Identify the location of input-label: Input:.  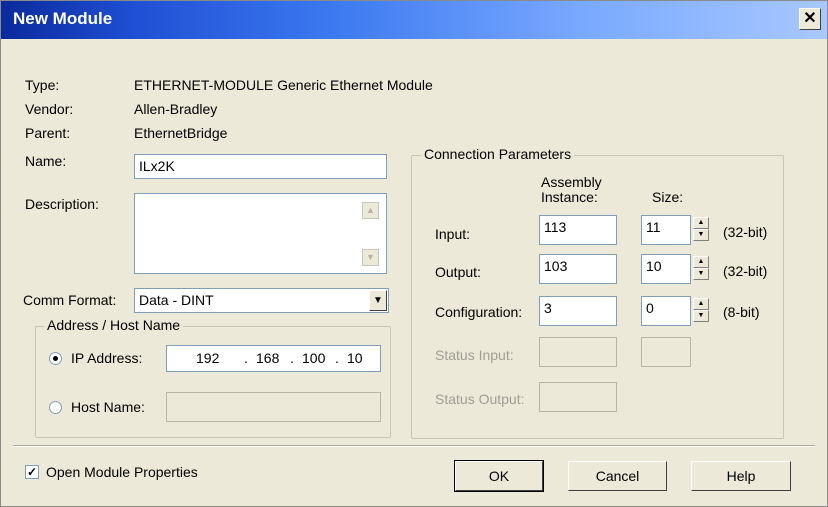
(453, 234).